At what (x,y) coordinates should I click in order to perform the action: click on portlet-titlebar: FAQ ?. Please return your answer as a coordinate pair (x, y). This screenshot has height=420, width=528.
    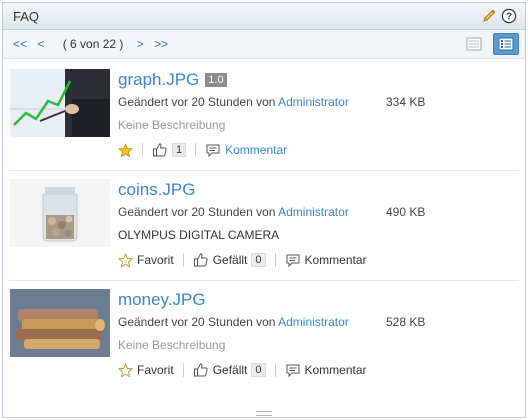
    Looking at the image, I should click on (264, 16).